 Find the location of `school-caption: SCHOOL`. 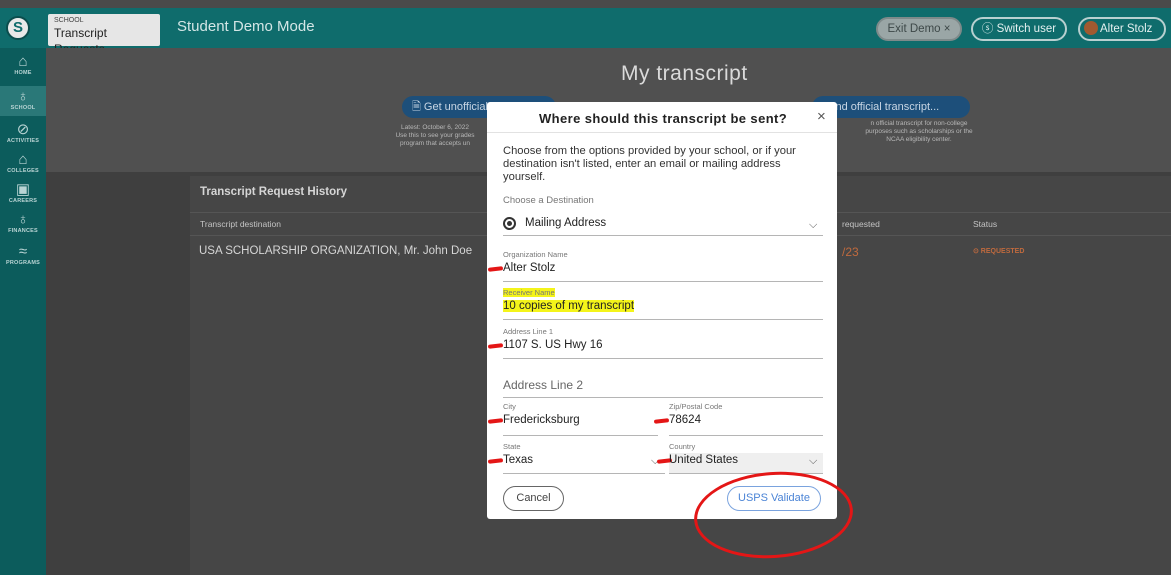

school-caption: SCHOOL is located at coordinates (69, 20).